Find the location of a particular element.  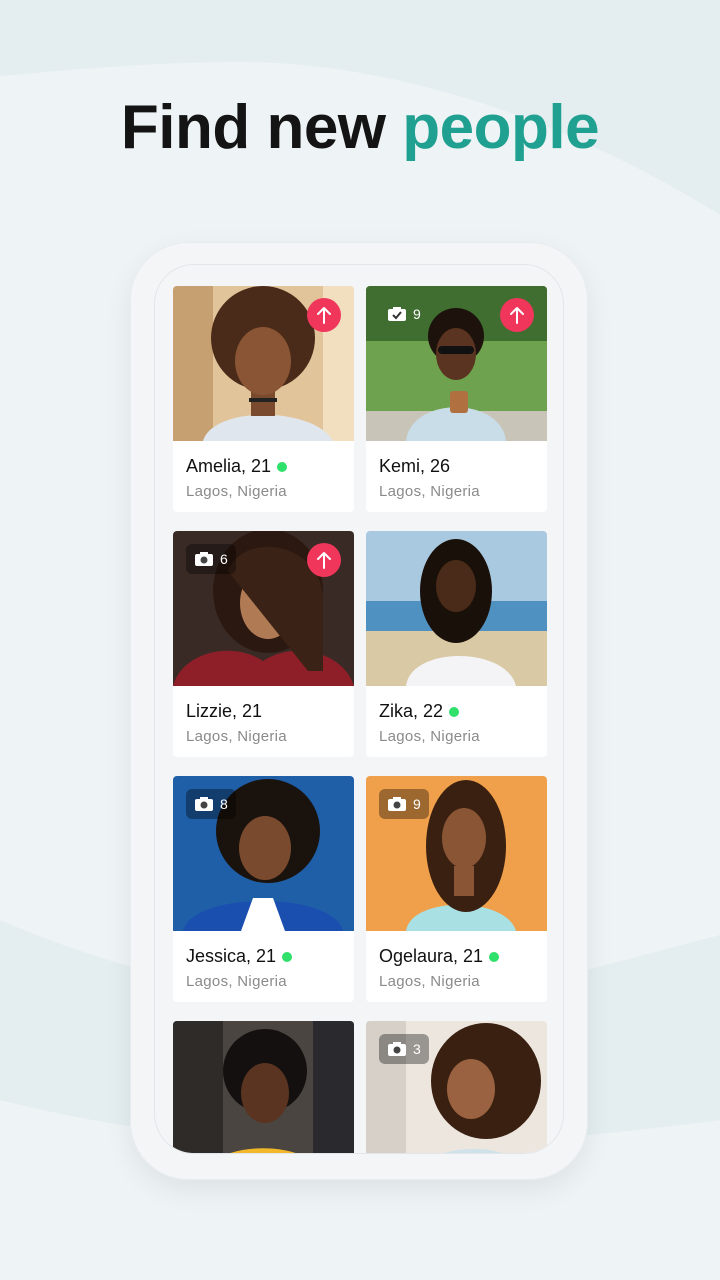

profile-name: Lizzie, 21 is located at coordinates (224, 711).